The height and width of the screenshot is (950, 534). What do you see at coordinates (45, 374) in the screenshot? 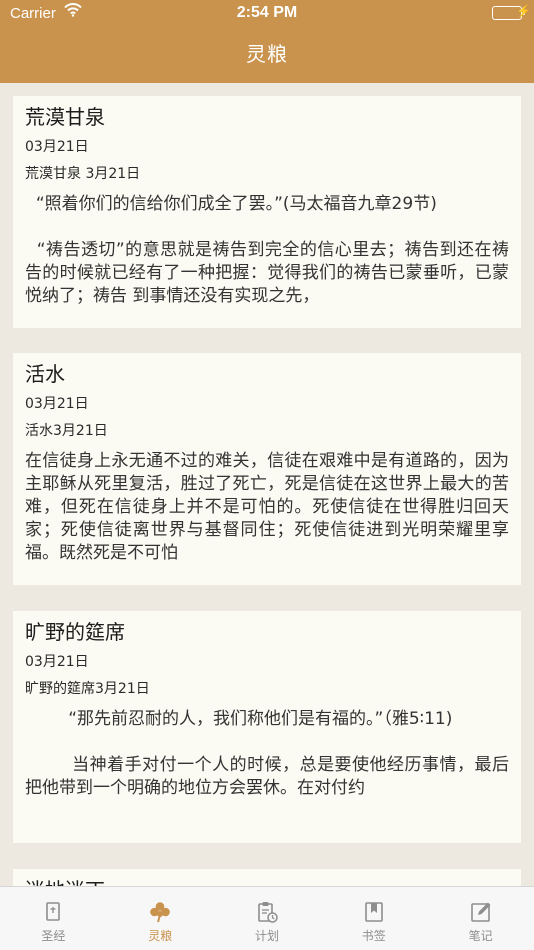
I see `card-title: 活水` at bounding box center [45, 374].